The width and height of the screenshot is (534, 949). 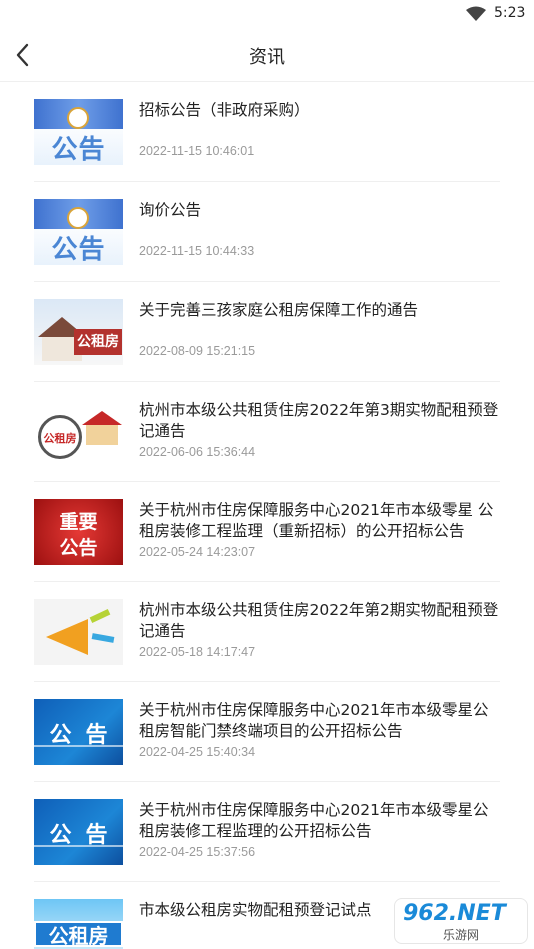 What do you see at coordinates (267, 57) in the screenshot?
I see `page-title: 资讯` at bounding box center [267, 57].